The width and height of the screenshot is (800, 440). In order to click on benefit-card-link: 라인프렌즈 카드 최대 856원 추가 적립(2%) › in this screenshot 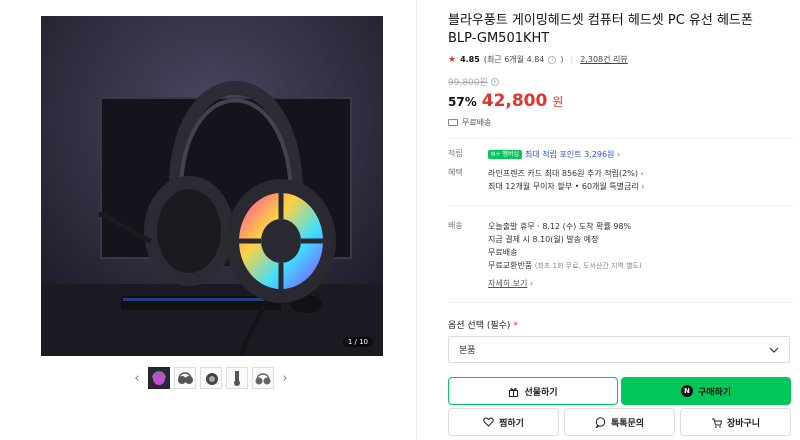, I will do `click(566, 173)`.